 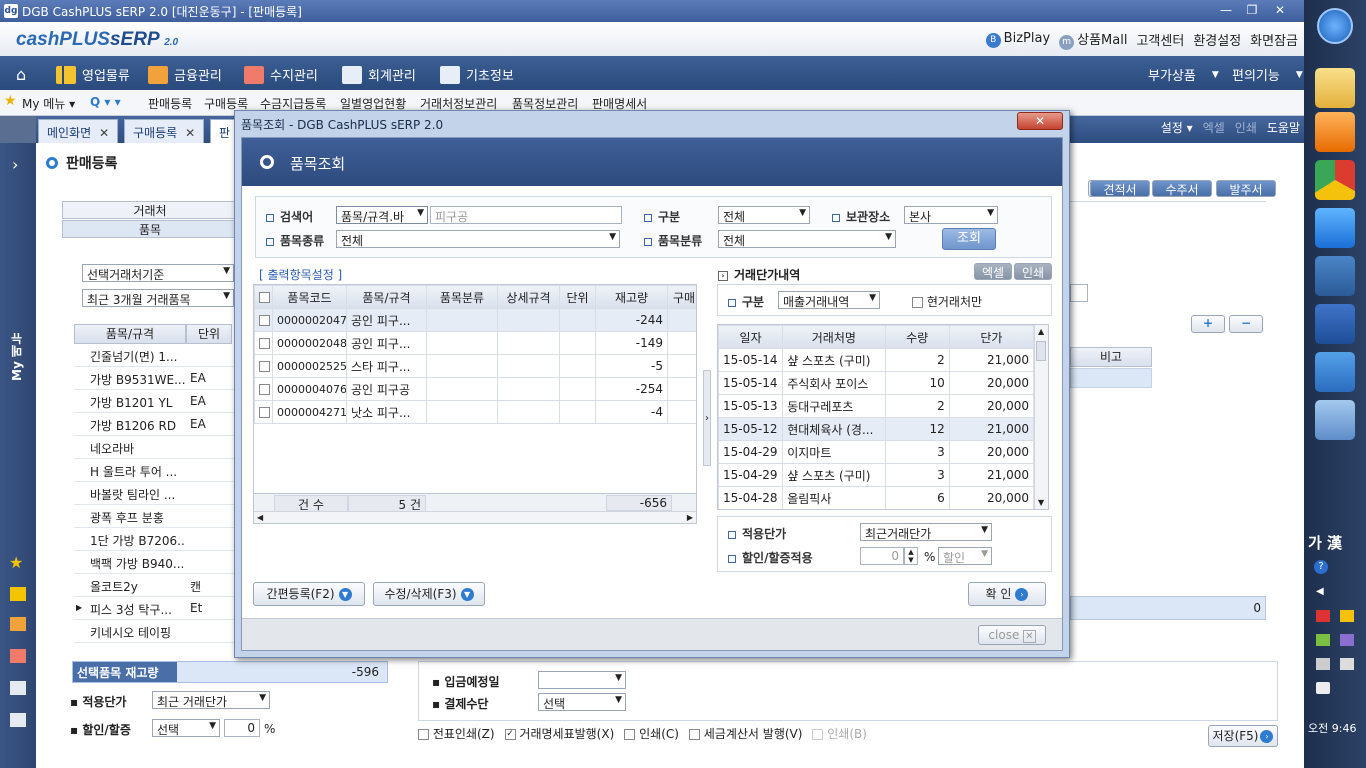 I want to click on help-icon: ?, so click(x=1321, y=567).